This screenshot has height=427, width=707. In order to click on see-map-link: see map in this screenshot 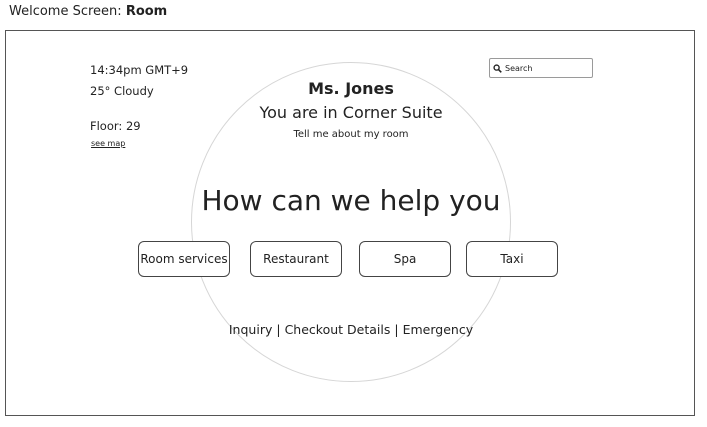, I will do `click(108, 143)`.